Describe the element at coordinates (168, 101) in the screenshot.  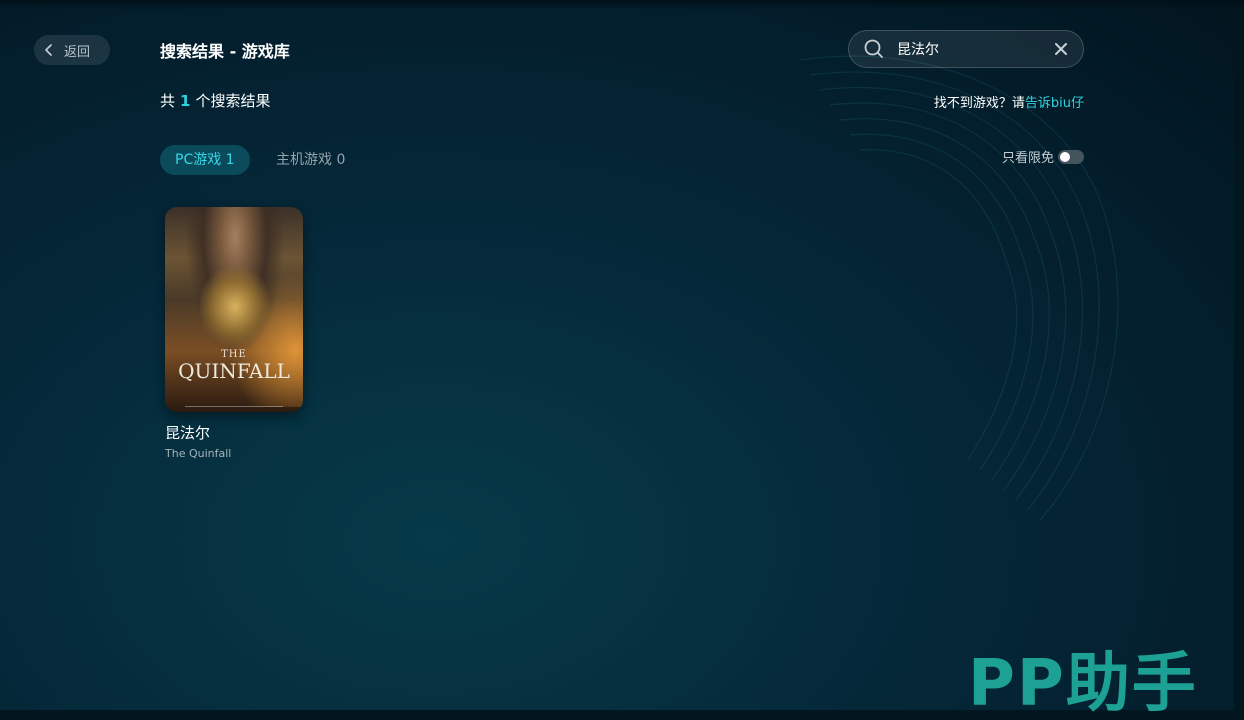
I see `result-count-prefix: 共` at that location.